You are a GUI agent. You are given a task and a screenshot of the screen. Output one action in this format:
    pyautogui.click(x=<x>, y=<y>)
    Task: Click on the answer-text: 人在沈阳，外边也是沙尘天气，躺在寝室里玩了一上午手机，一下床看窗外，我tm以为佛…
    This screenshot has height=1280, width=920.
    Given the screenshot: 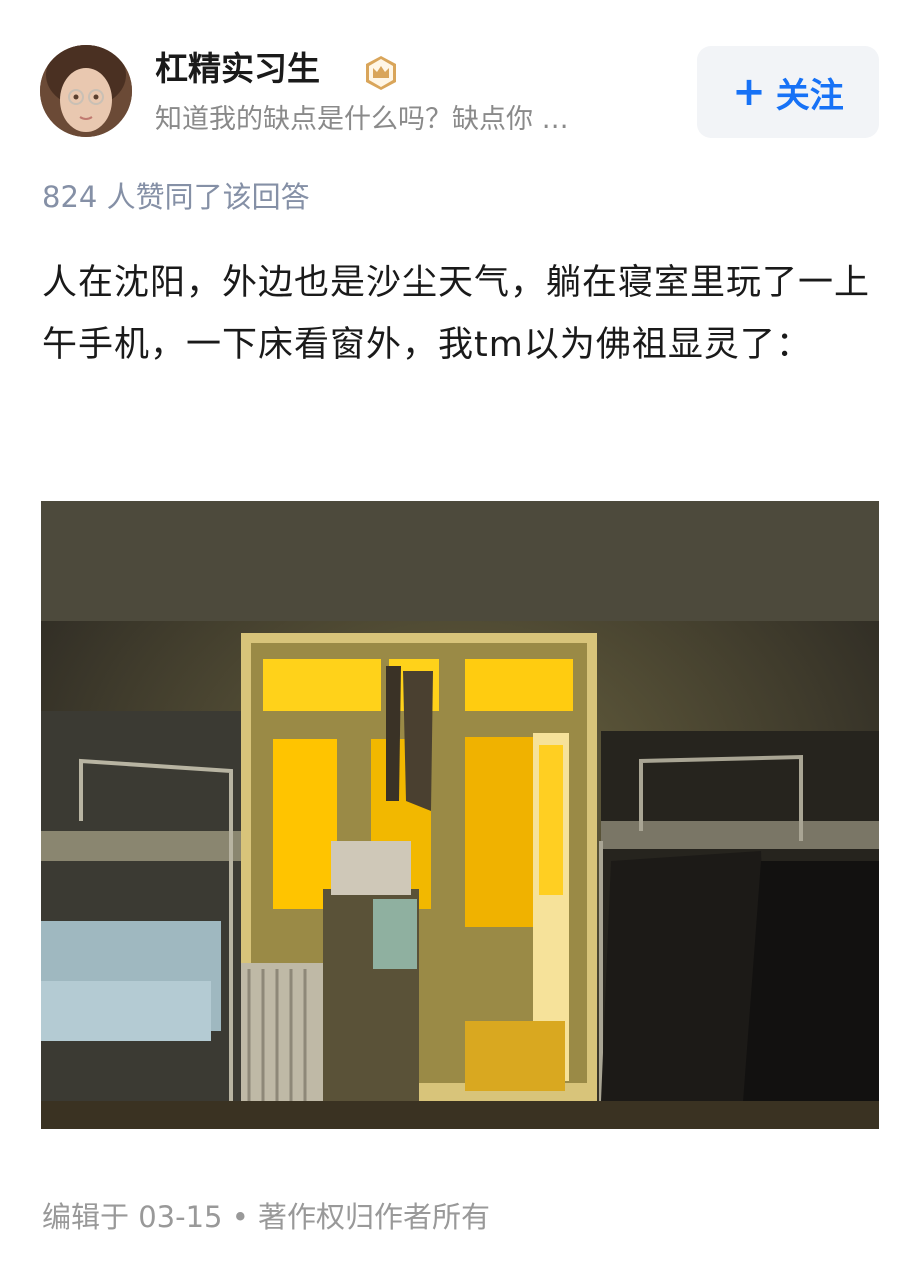 What is the action you would take?
    pyautogui.click(x=456, y=314)
    